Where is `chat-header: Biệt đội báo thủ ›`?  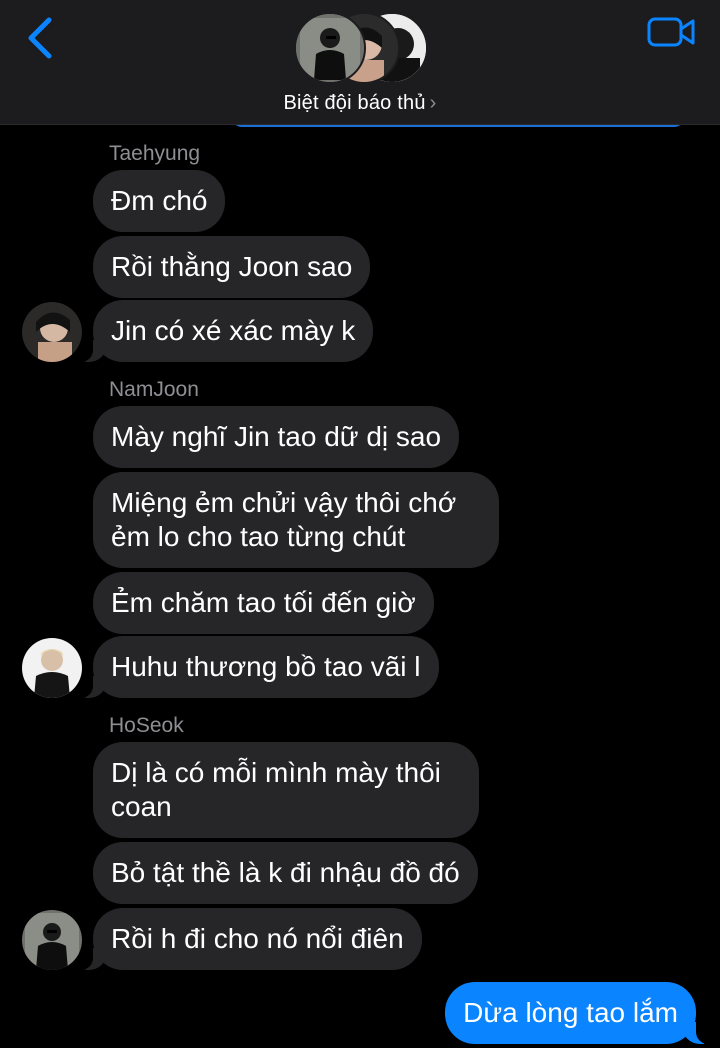 chat-header: Biệt đội báo thủ › is located at coordinates (360, 62).